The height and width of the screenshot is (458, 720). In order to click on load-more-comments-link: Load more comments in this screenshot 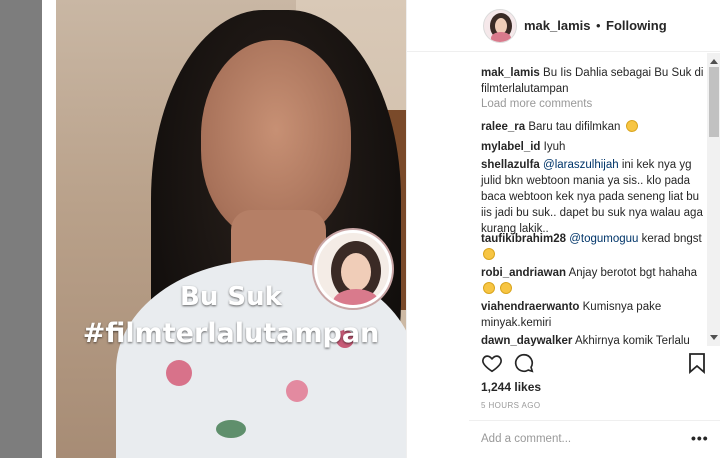, I will do `click(536, 104)`.